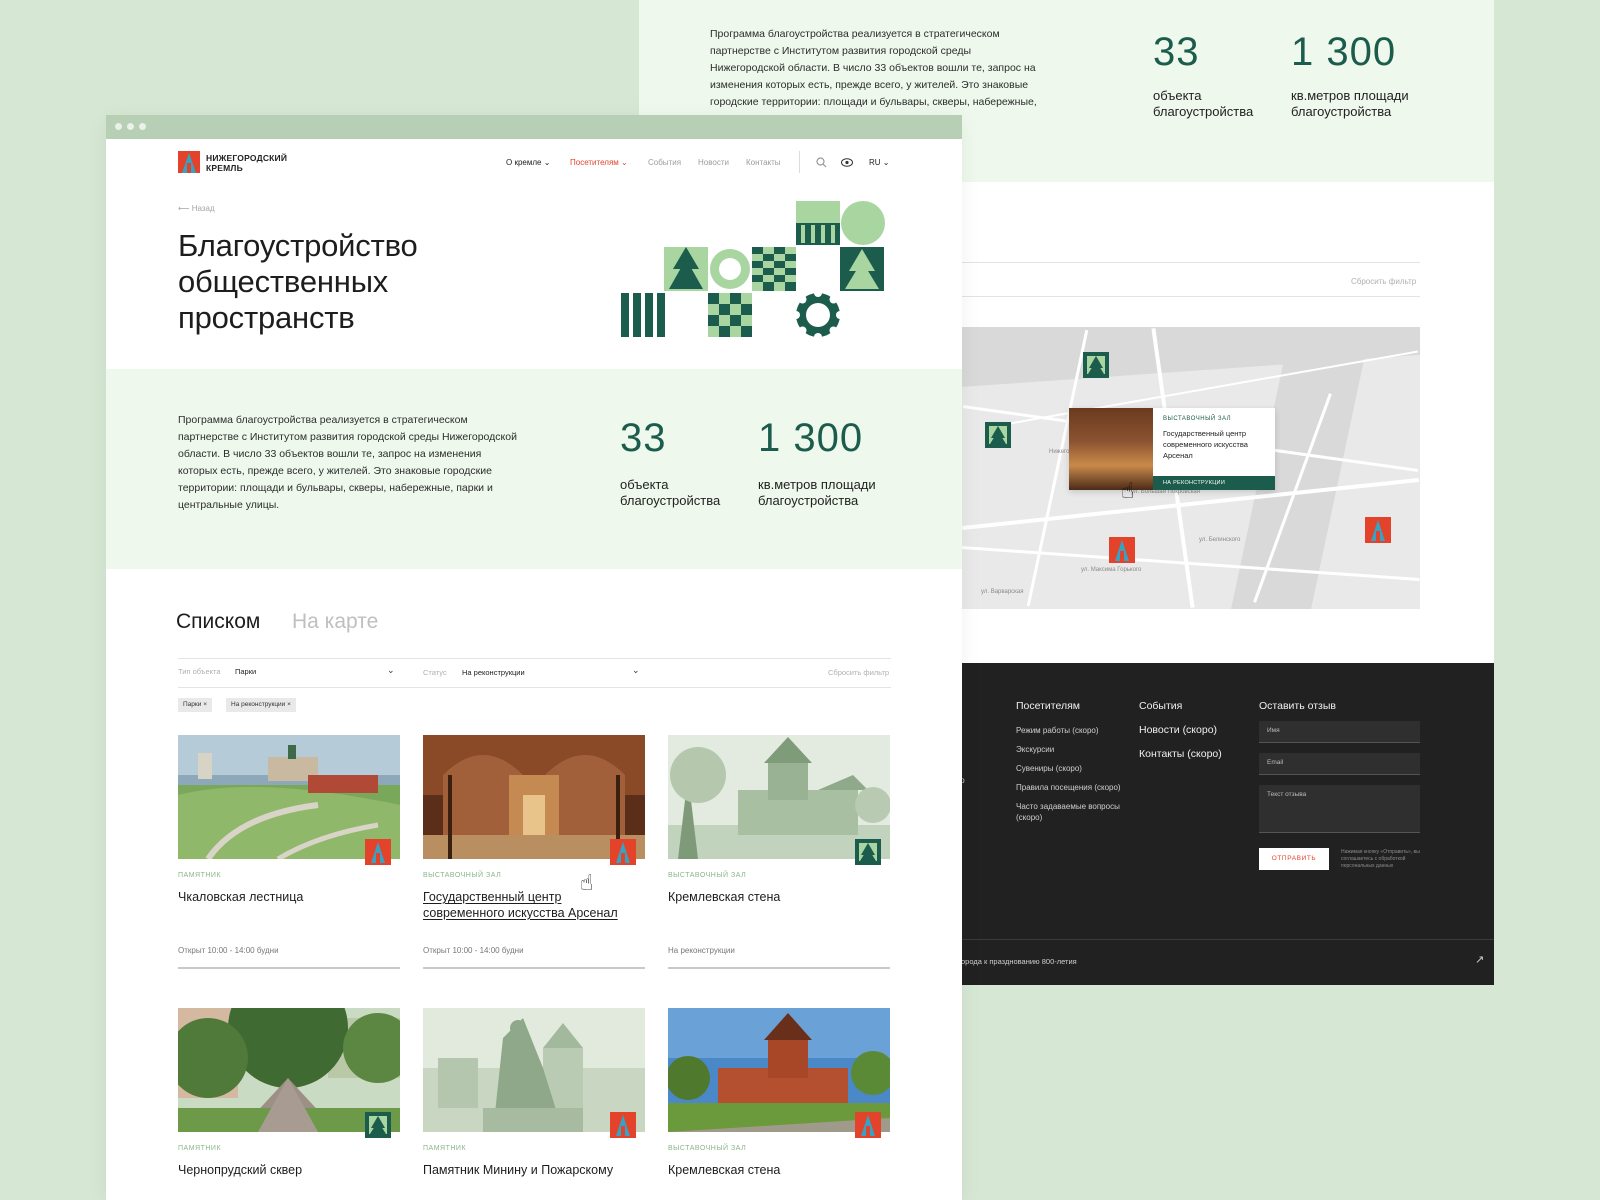 This screenshot has width=1600, height=1200. I want to click on object-card: ПАМЯТНИК Чернопрудский сквер, so click(289, 1098).